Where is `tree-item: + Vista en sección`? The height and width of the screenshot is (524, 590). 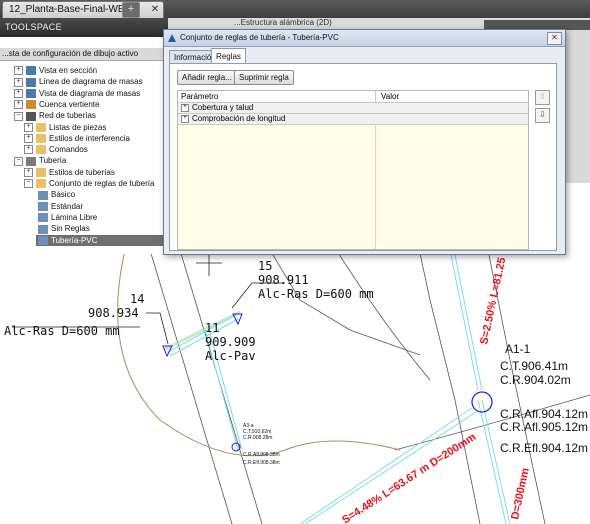 tree-item: + Vista en sección is located at coordinates (55, 70).